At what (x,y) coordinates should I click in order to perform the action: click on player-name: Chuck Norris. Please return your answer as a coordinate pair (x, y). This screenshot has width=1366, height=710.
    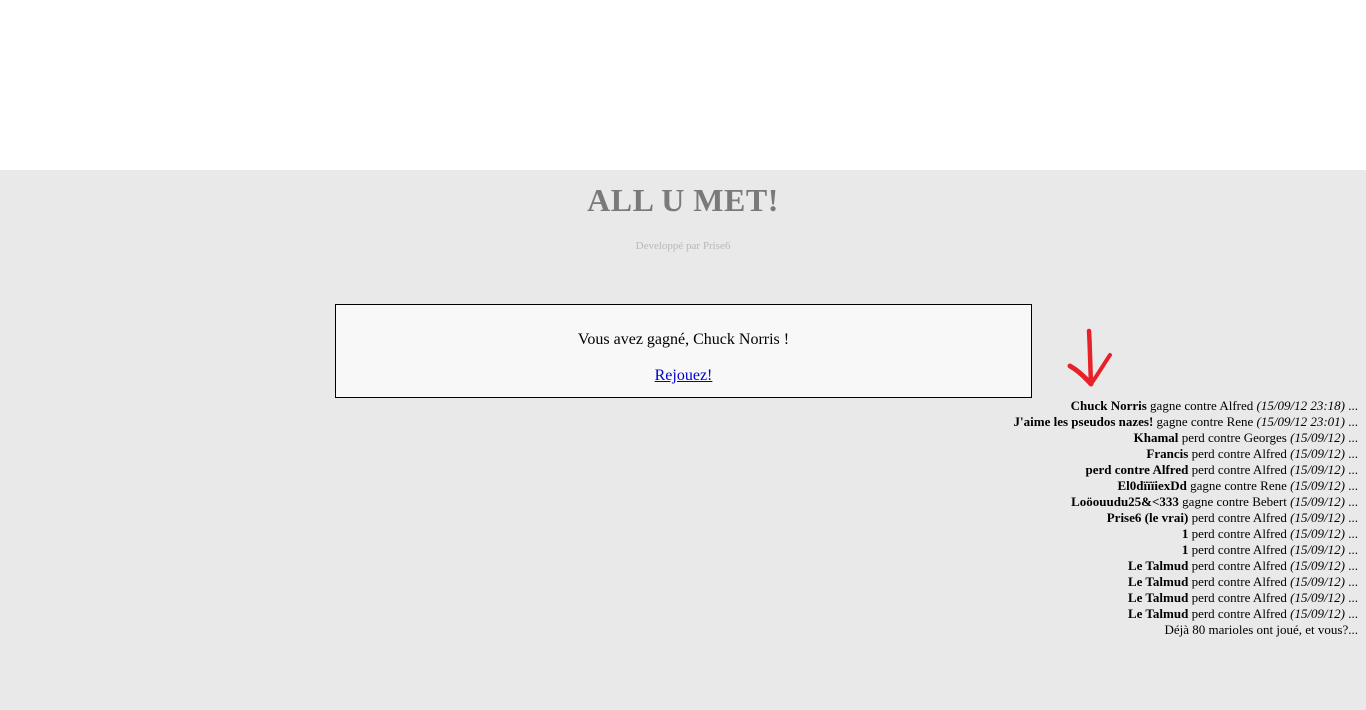
    Looking at the image, I should click on (1108, 405).